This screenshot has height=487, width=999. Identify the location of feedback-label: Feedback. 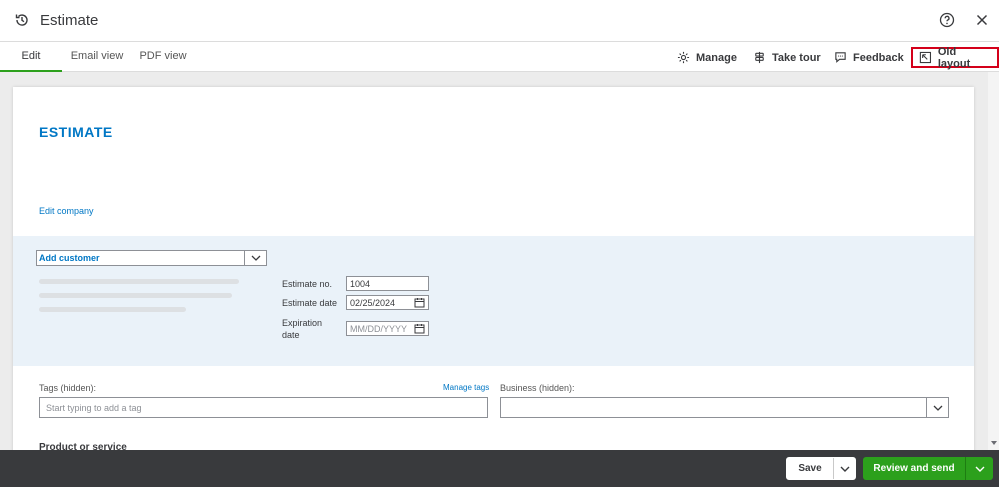
(878, 57).